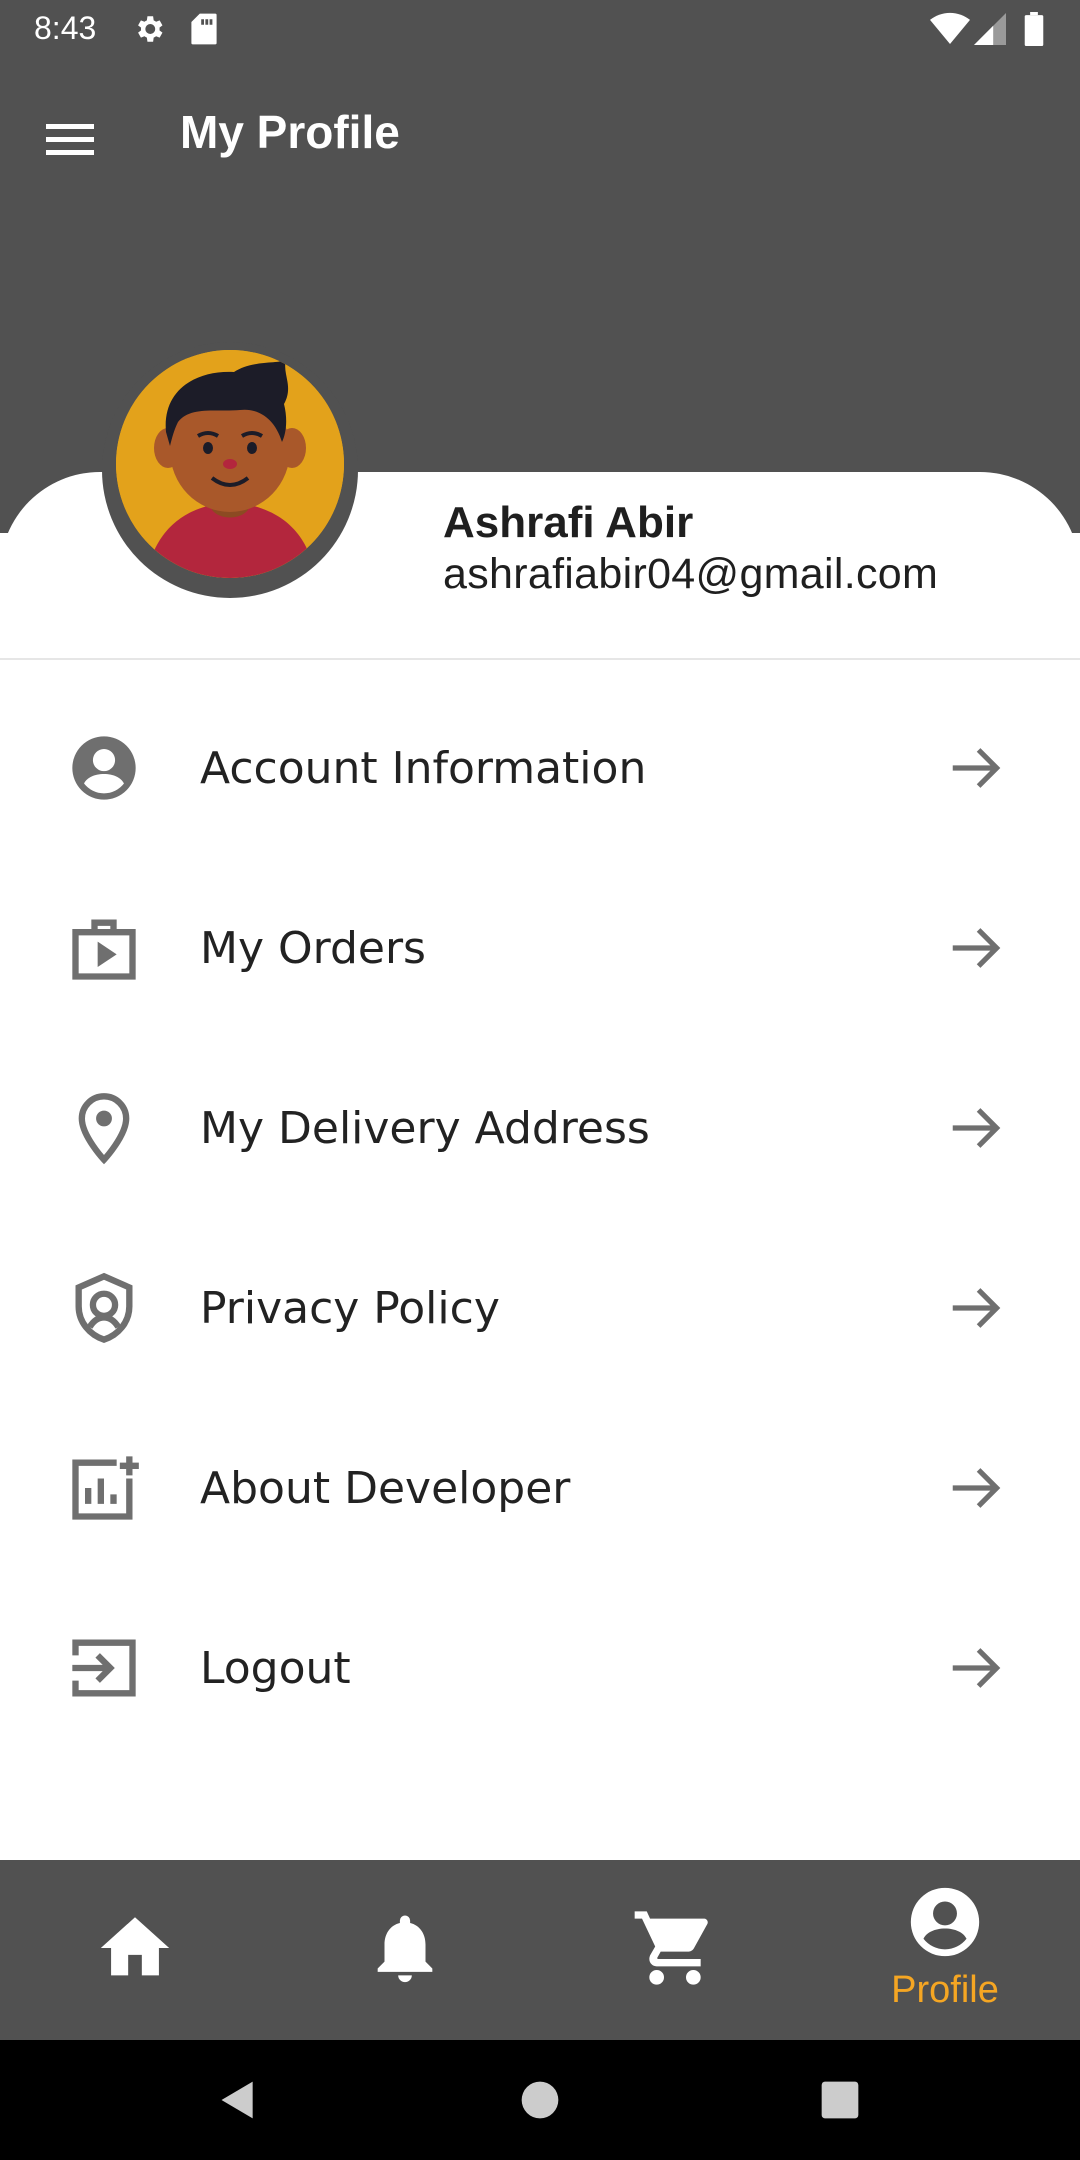 The width and height of the screenshot is (1080, 2160). I want to click on shield-icon, so click(104, 1308).